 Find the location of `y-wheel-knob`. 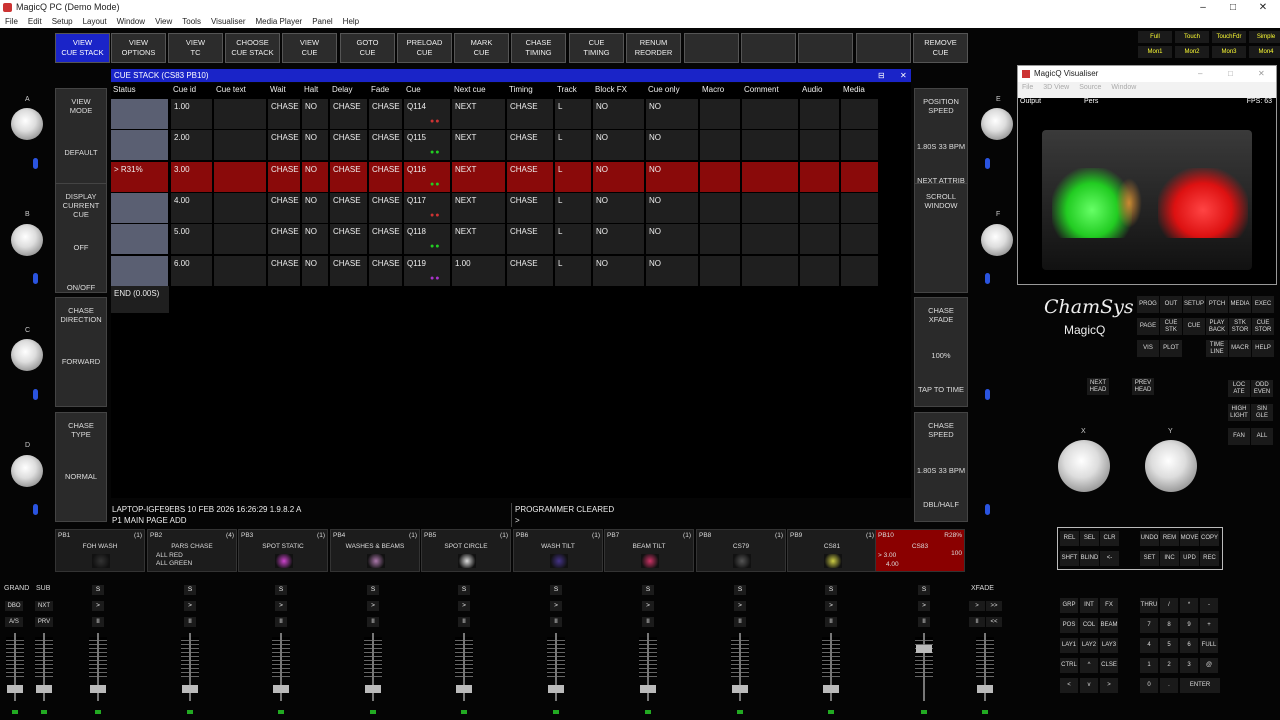

y-wheel-knob is located at coordinates (1171, 466).